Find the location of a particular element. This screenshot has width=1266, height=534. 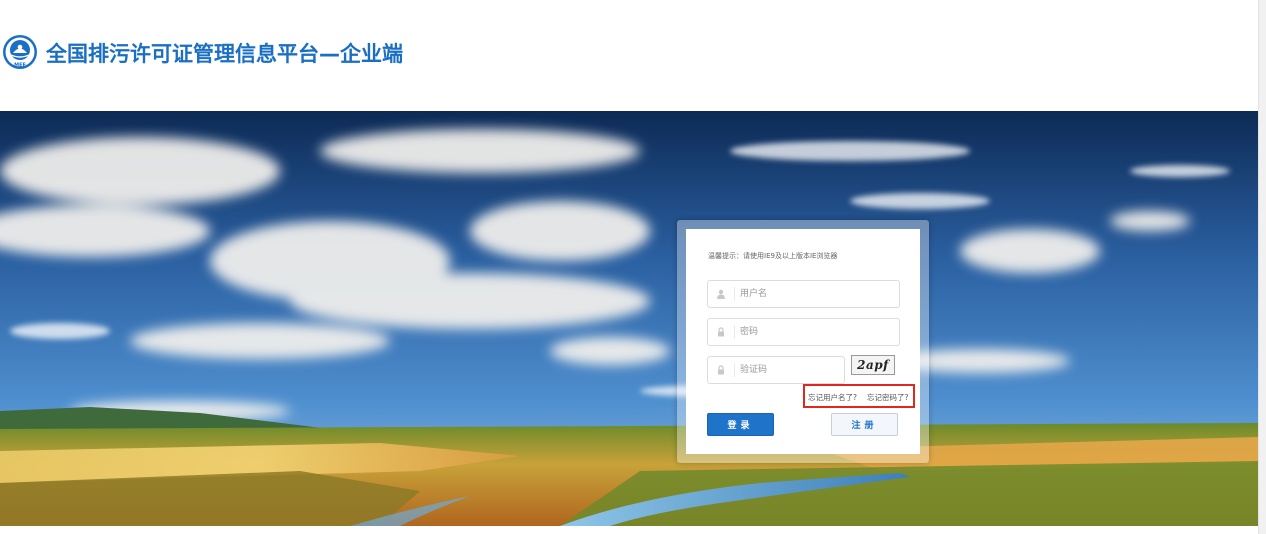

username-field is located at coordinates (803, 294).